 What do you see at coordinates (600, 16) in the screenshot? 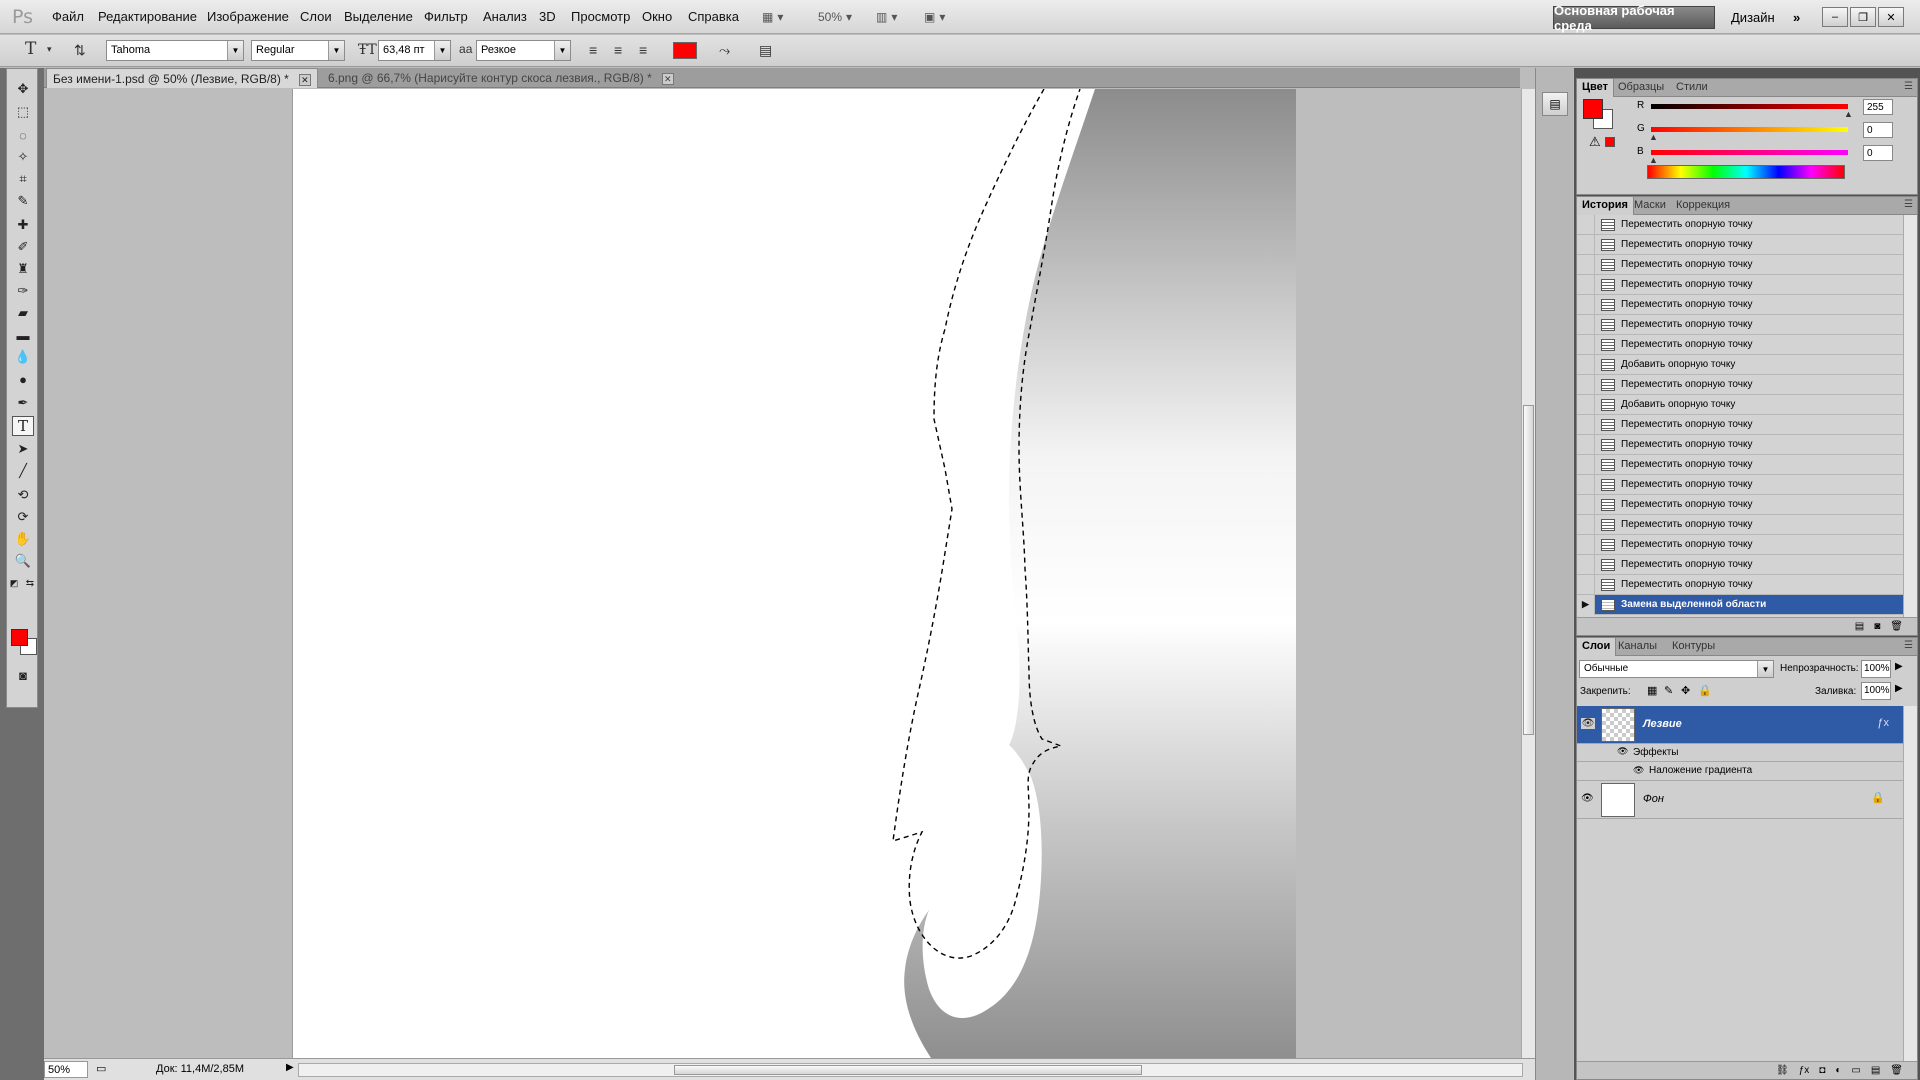
I see `menu-view: Просмотр` at bounding box center [600, 16].